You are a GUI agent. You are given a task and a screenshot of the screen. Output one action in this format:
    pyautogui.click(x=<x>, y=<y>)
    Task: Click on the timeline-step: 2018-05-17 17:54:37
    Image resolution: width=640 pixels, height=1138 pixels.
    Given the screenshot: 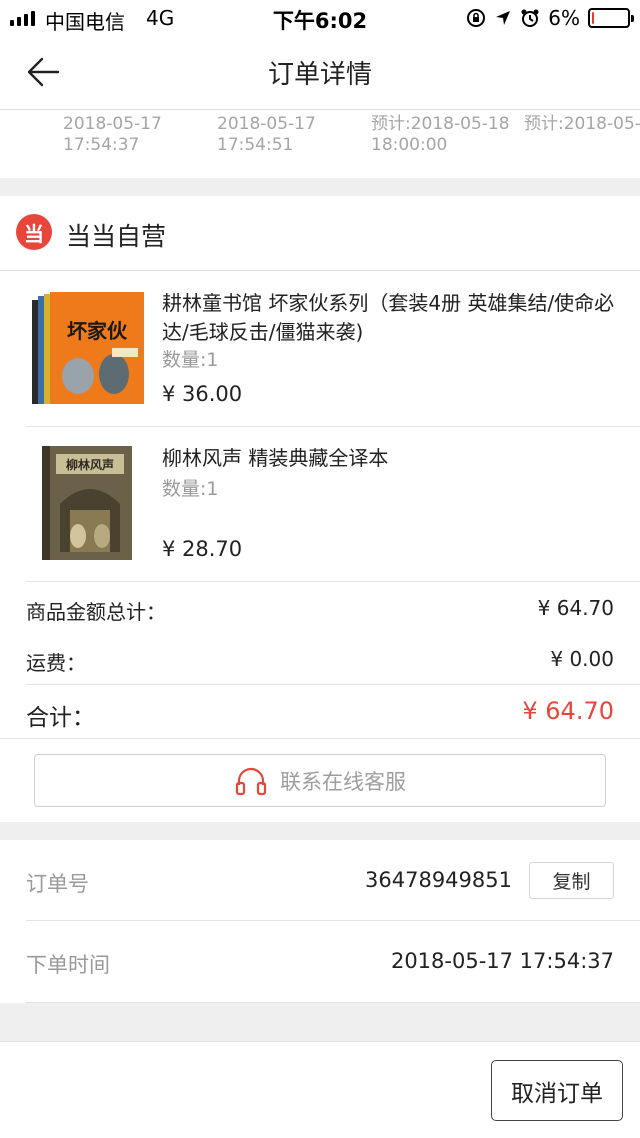 What is the action you would take?
    pyautogui.click(x=112, y=135)
    